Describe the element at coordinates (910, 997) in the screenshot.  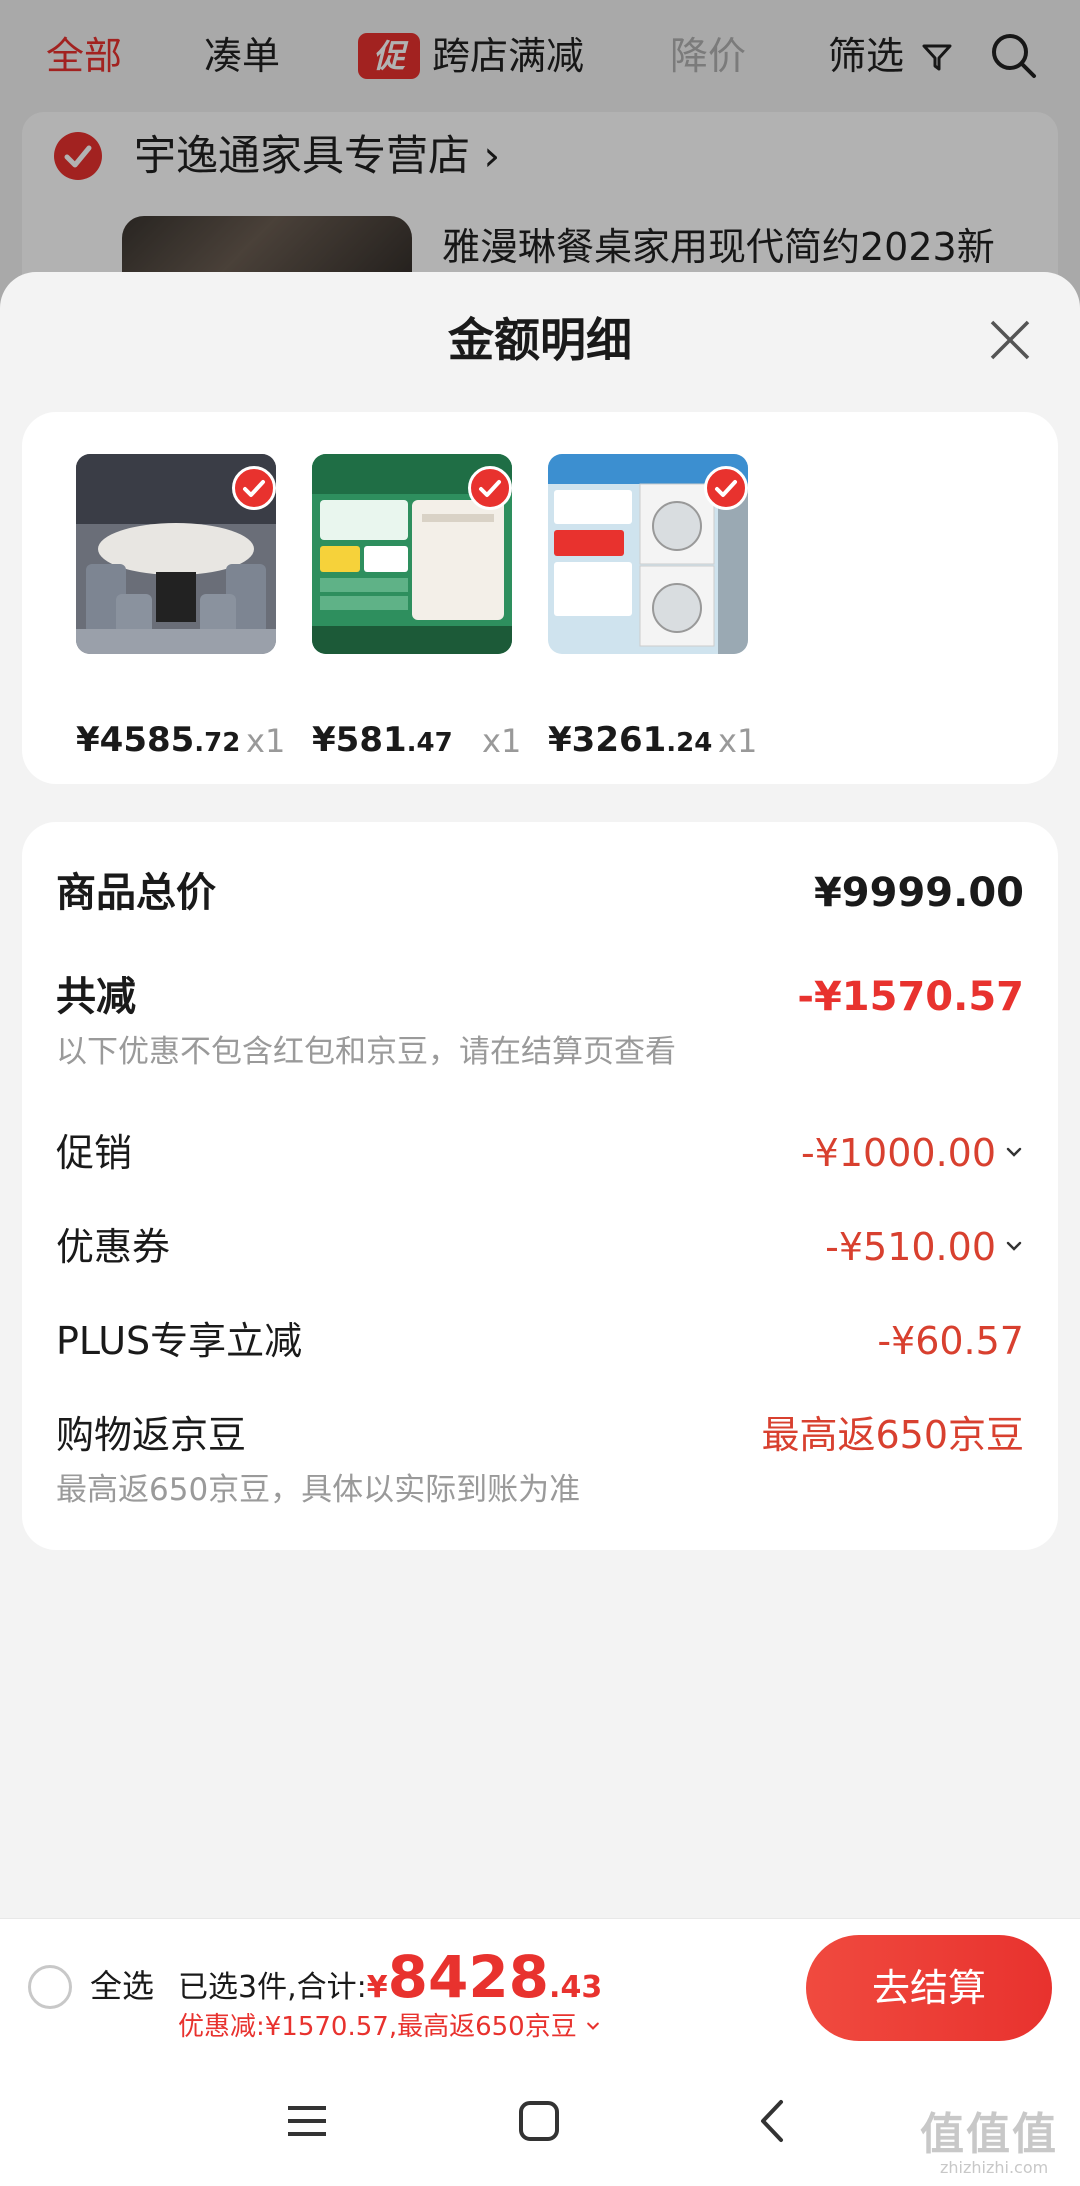
I see `total-reduction-value: -¥1570.57` at that location.